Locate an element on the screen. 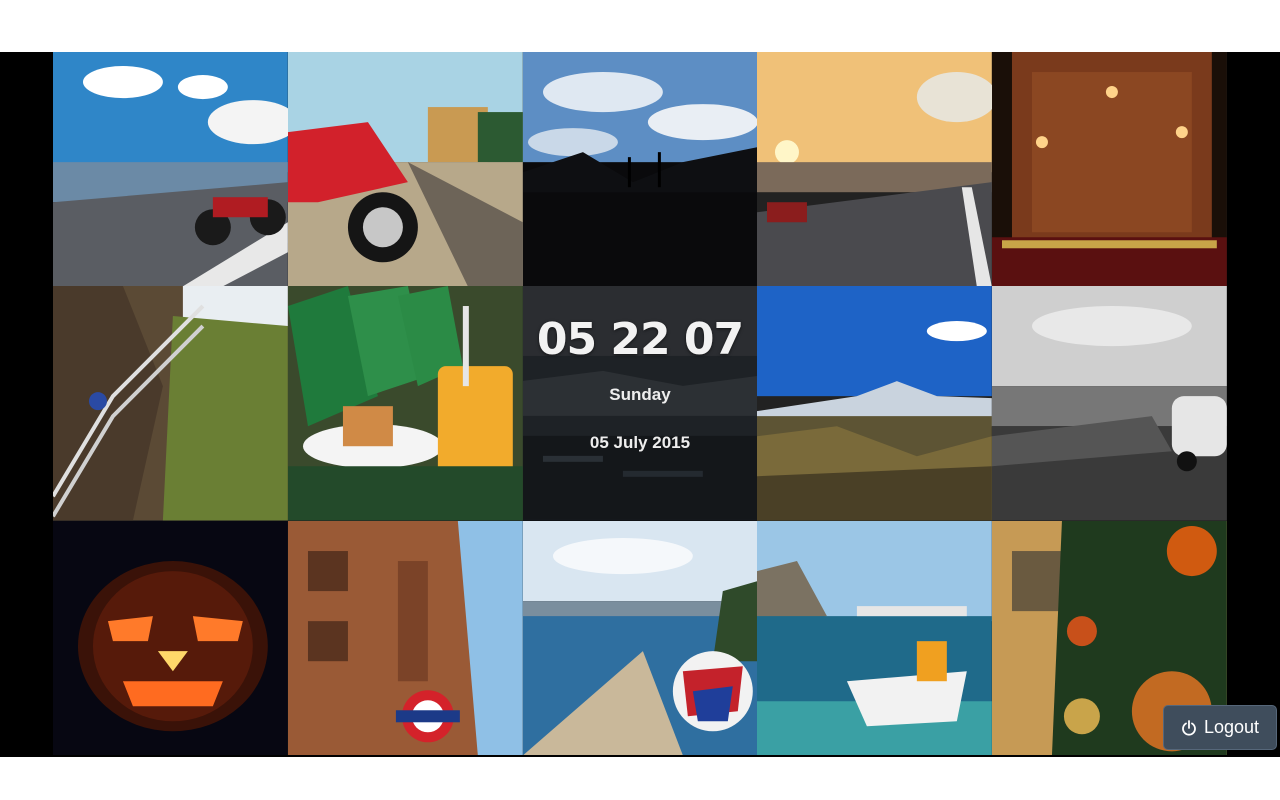  photo-tile-boat-water is located at coordinates (875, 637).